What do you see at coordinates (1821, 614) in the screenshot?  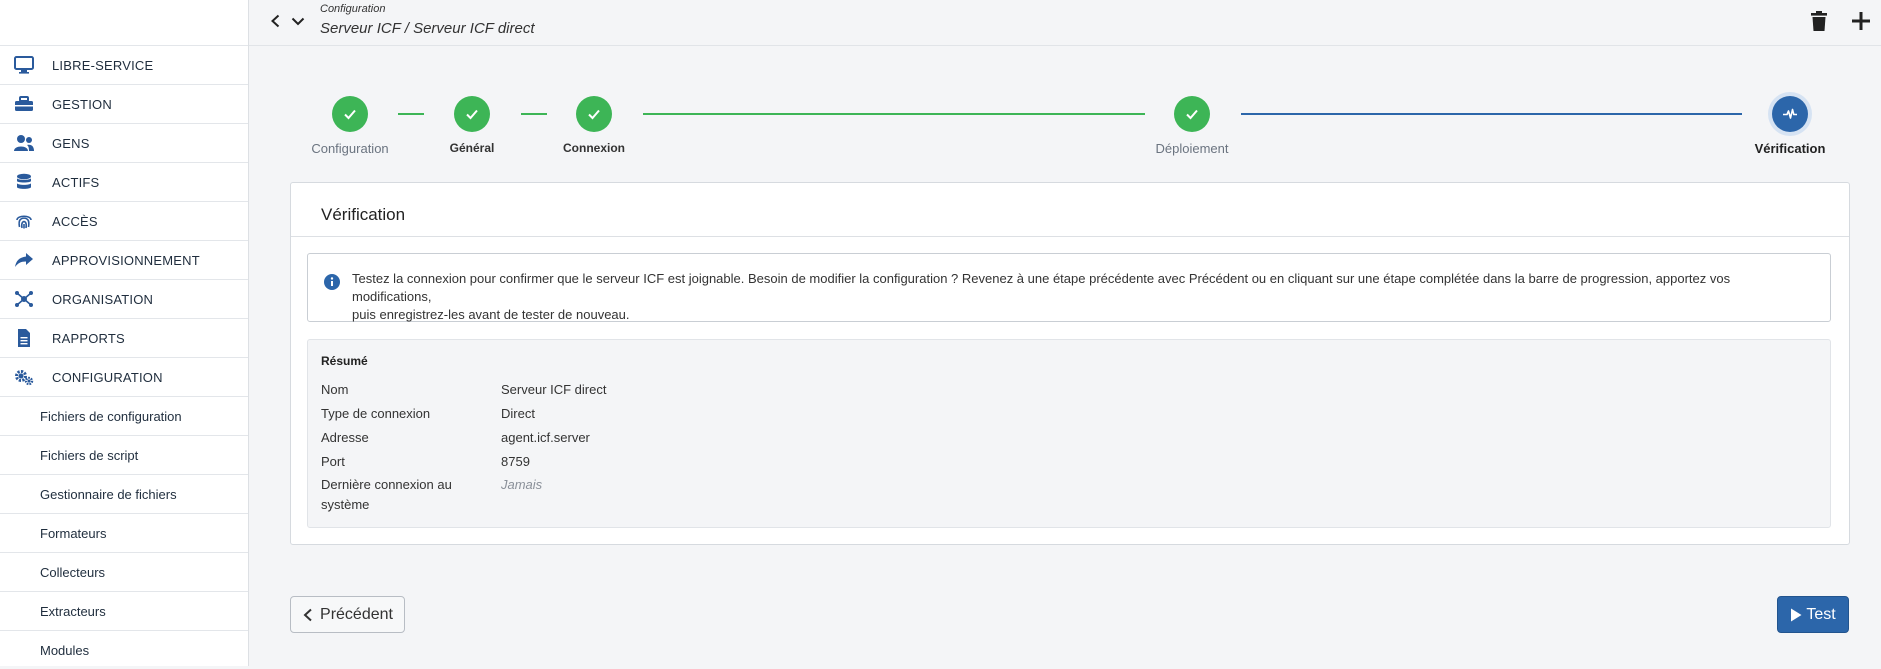 I see `test-button-label: Test` at bounding box center [1821, 614].